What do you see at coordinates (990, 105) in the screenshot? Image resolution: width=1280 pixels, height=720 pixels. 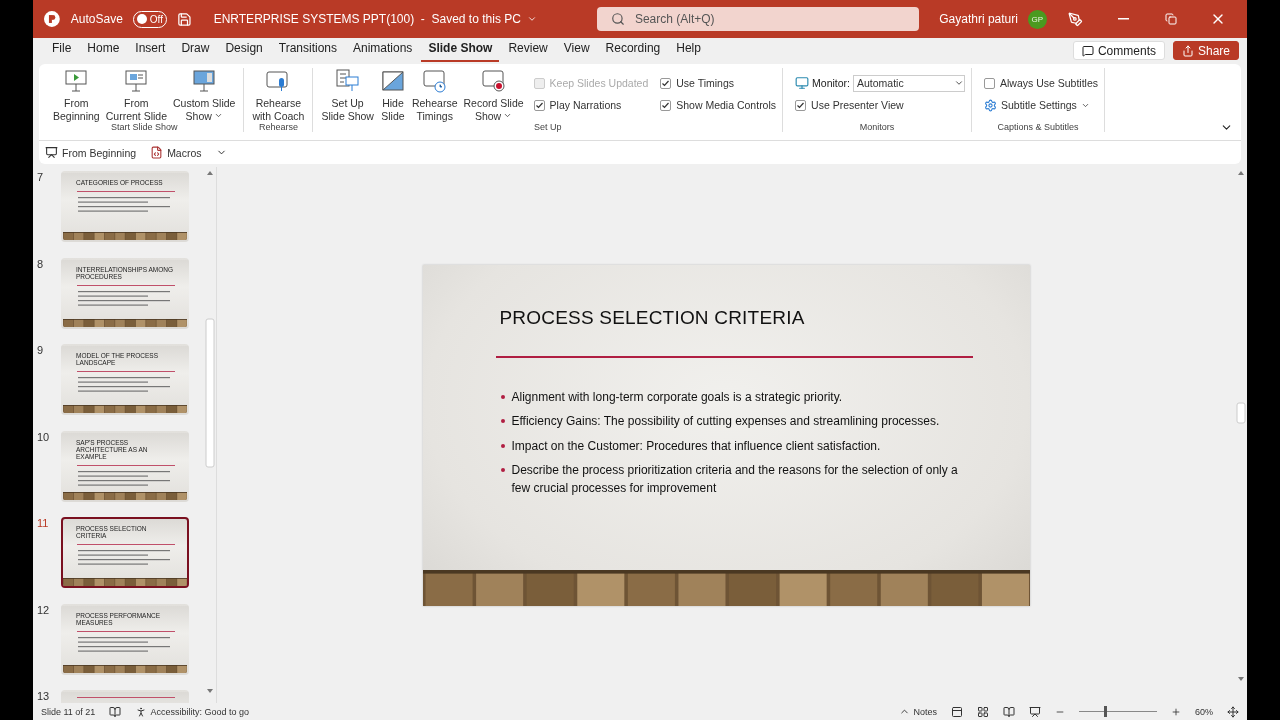 I see `gear-icon` at bounding box center [990, 105].